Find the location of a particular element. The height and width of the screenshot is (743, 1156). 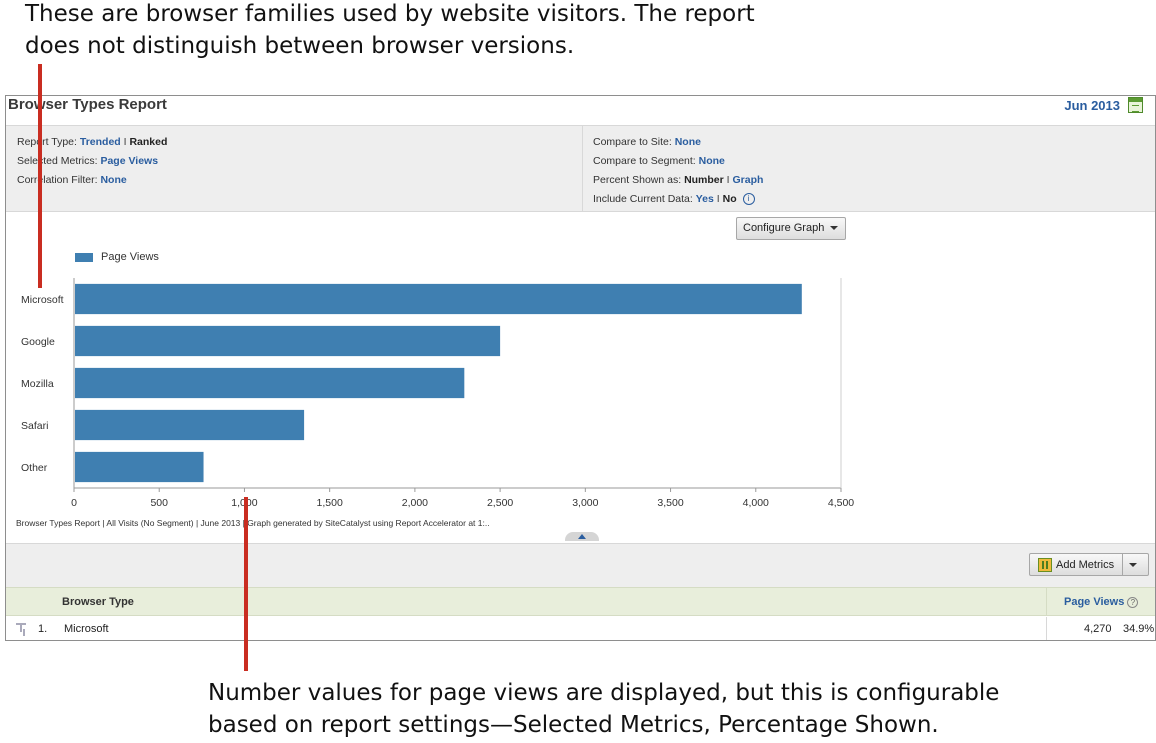

include-current-label: Include Current Data: is located at coordinates (643, 199).